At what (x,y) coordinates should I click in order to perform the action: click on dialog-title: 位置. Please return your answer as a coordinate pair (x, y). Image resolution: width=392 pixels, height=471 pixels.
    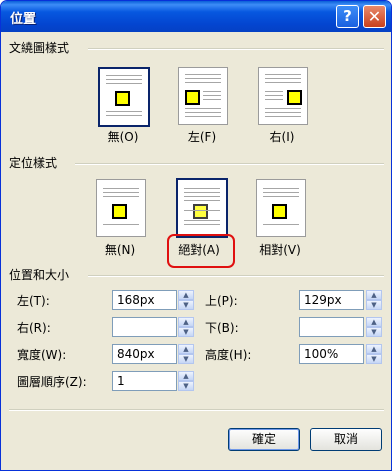
    Looking at the image, I should click on (23, 19).